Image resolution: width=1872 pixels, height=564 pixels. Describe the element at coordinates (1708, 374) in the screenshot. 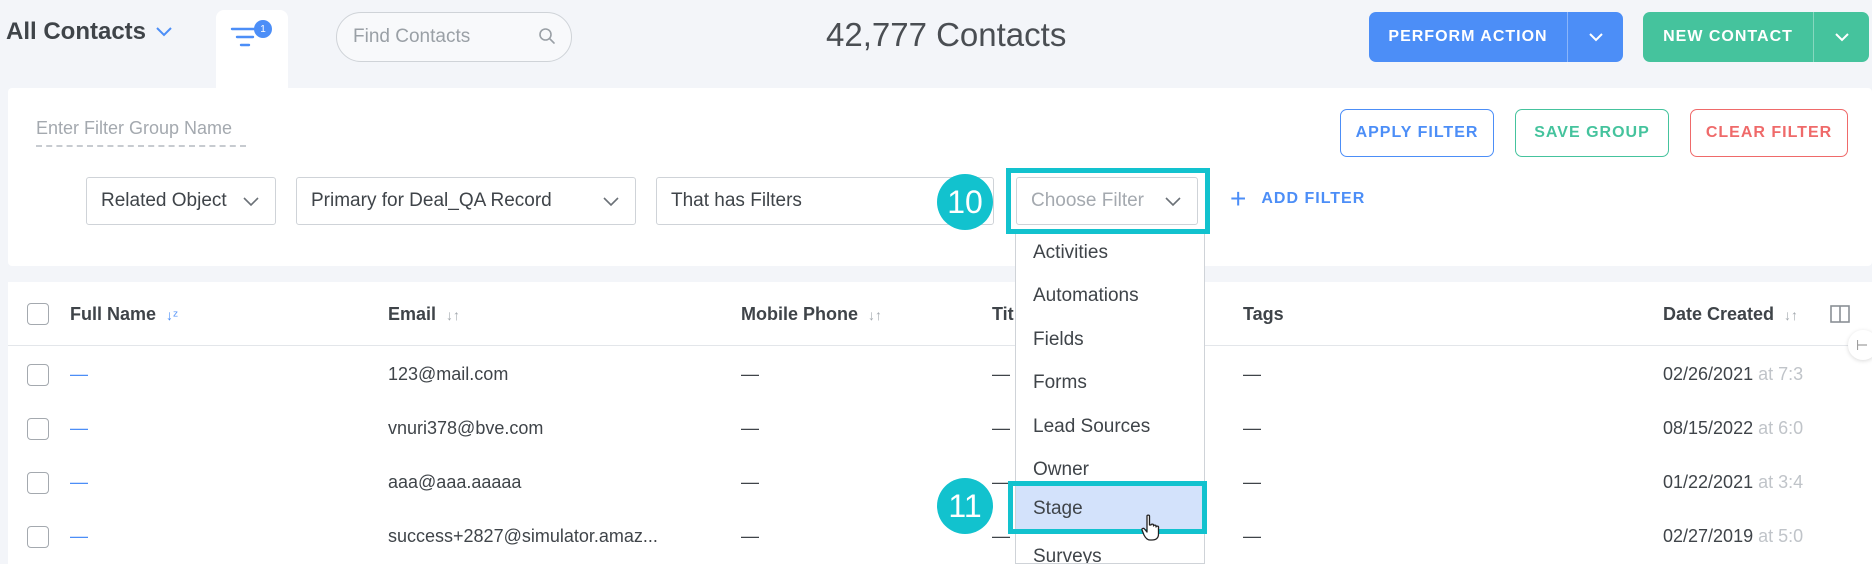

I see `date-value: 02/26/2021` at that location.